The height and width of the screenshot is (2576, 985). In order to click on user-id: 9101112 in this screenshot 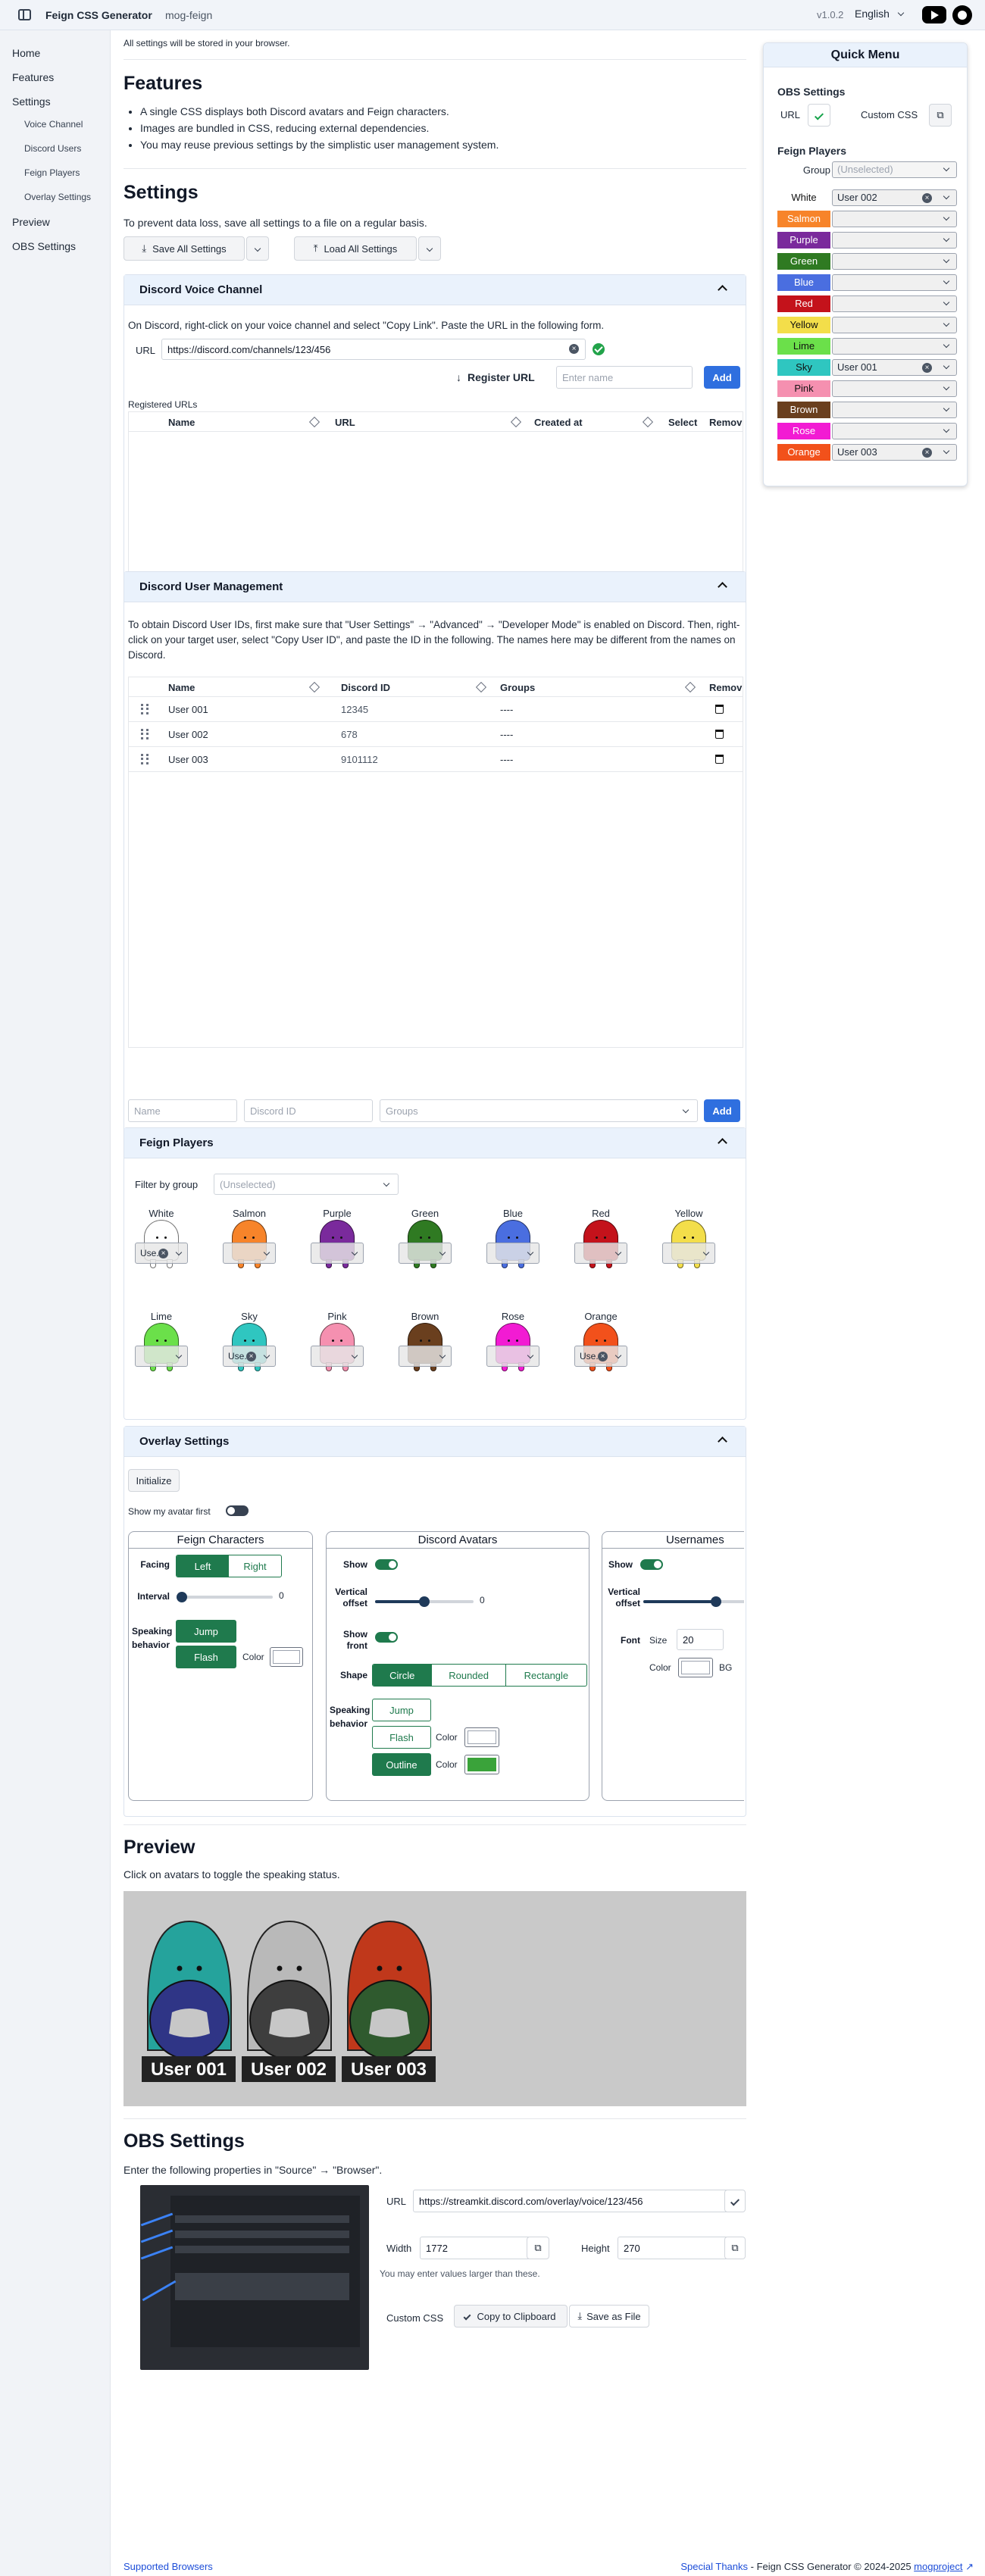, I will do `click(359, 759)`.